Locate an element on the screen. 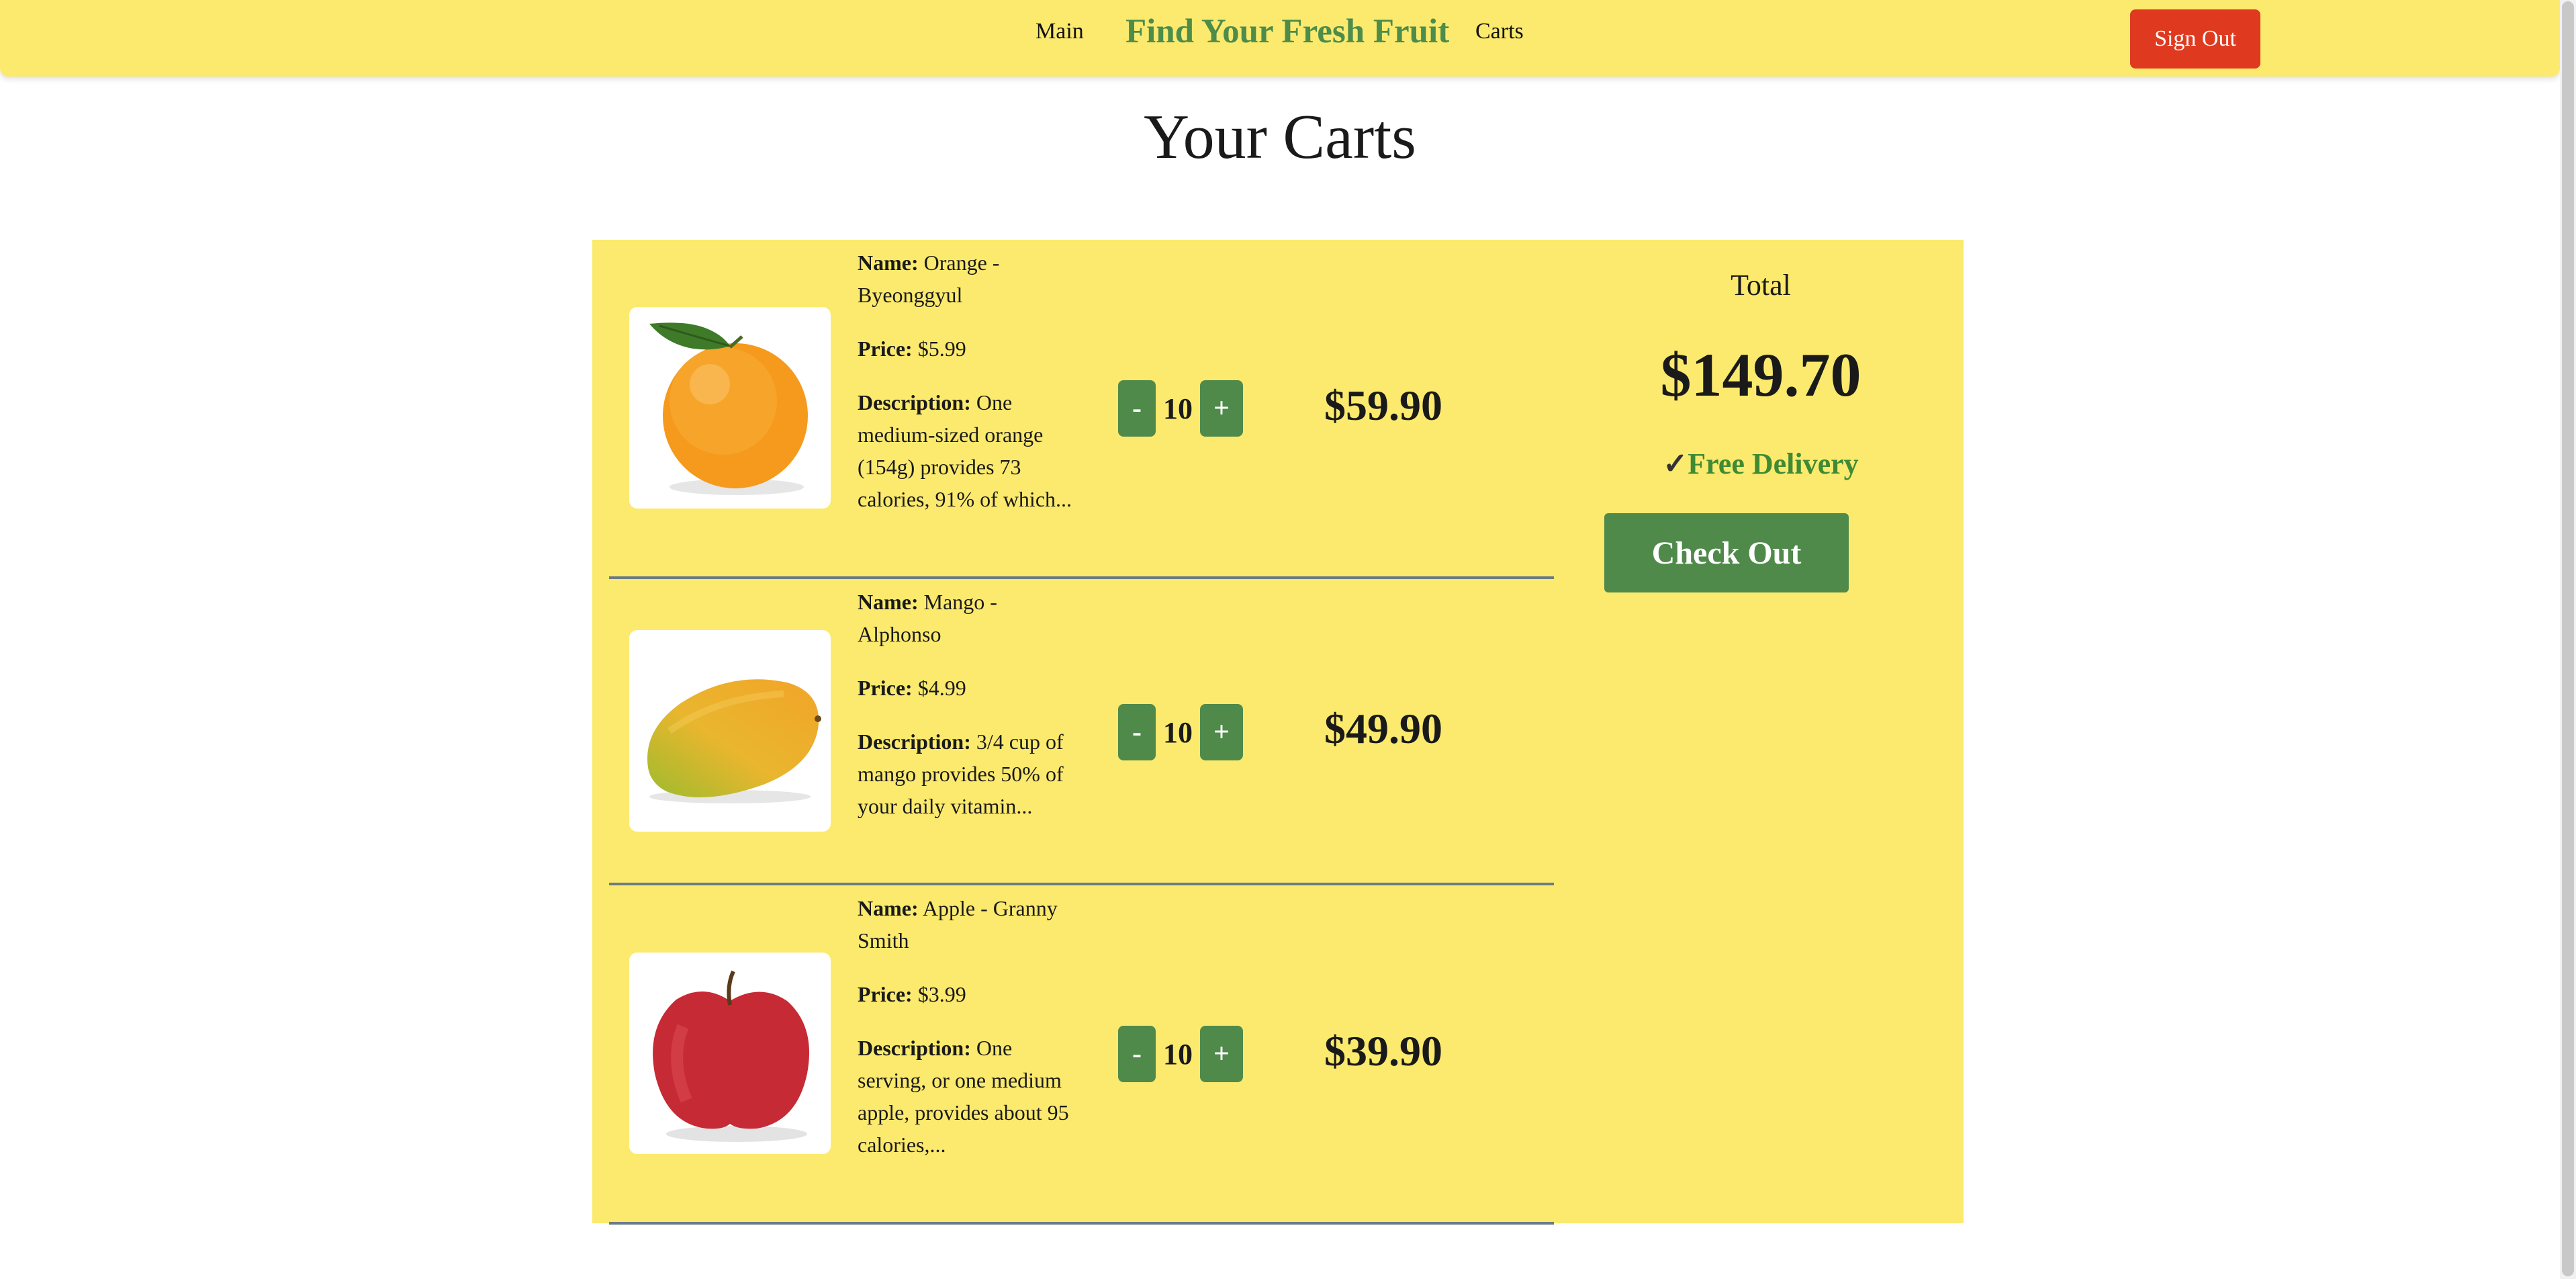 The width and height of the screenshot is (2576, 1279). total-value: $149.70 is located at coordinates (1760, 375).